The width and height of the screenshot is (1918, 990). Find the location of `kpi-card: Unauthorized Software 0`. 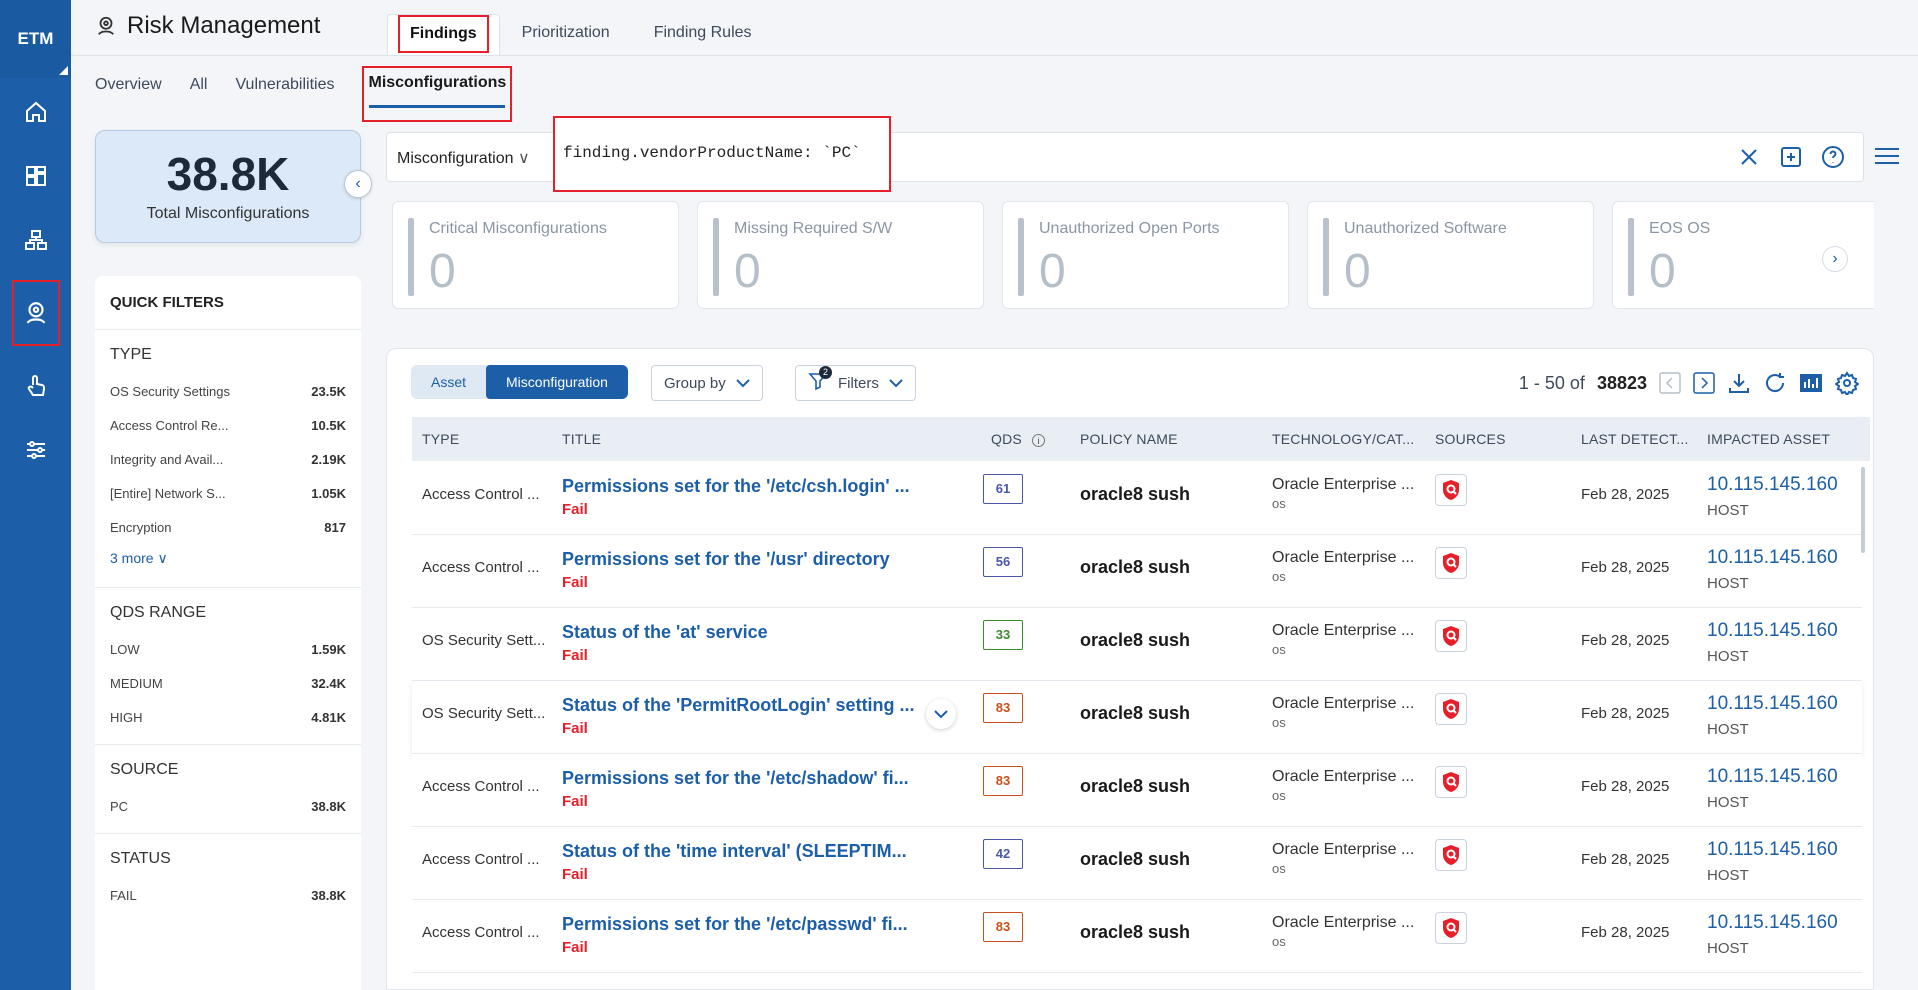

kpi-card: Unauthorized Software 0 is located at coordinates (1450, 255).